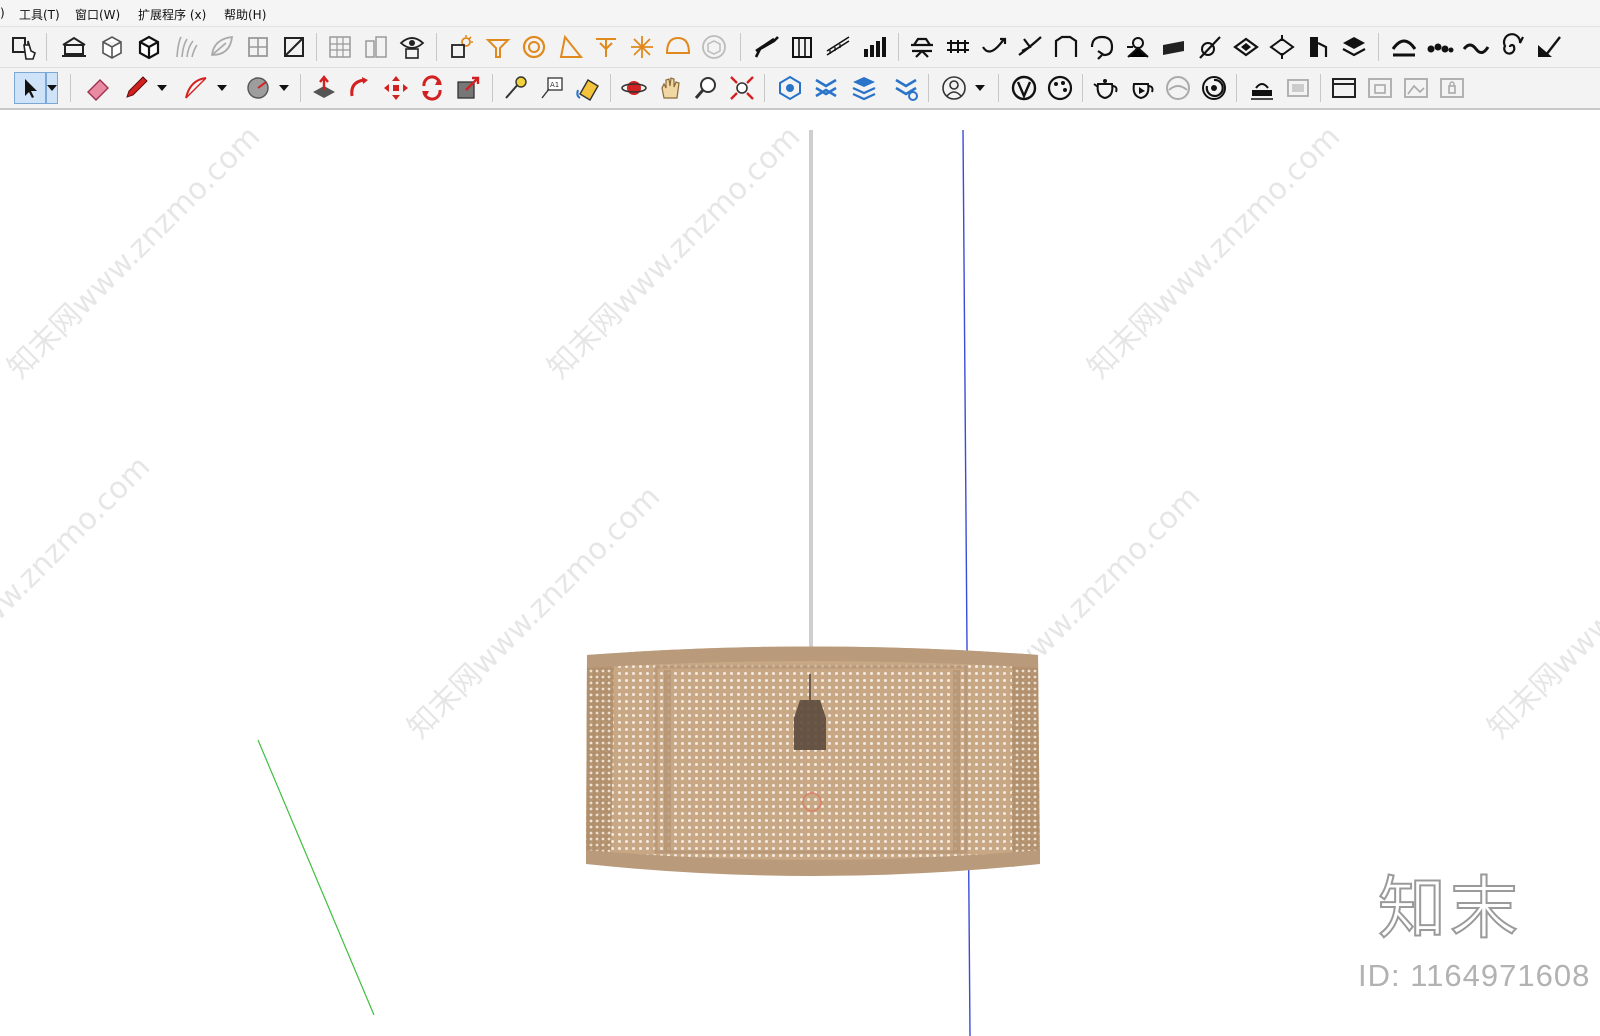  Describe the element at coordinates (922, 47) in the screenshot. I see `sofa-icon` at that location.